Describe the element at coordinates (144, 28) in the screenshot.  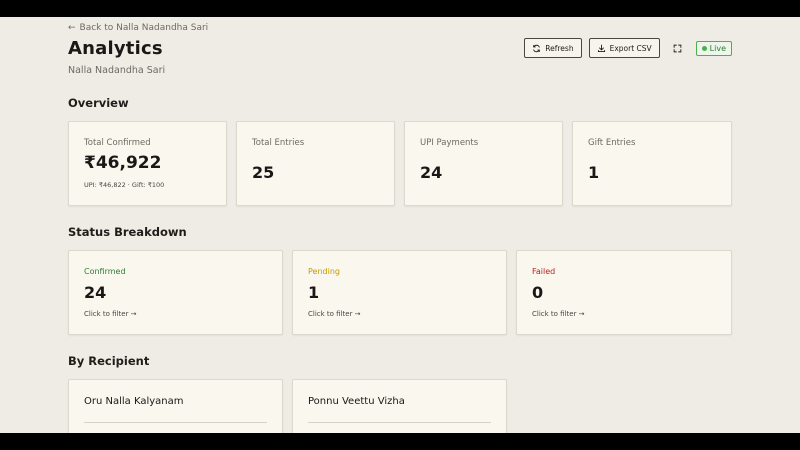
I see `back-link-label: Back to Nalla Nadandha Sari` at that location.